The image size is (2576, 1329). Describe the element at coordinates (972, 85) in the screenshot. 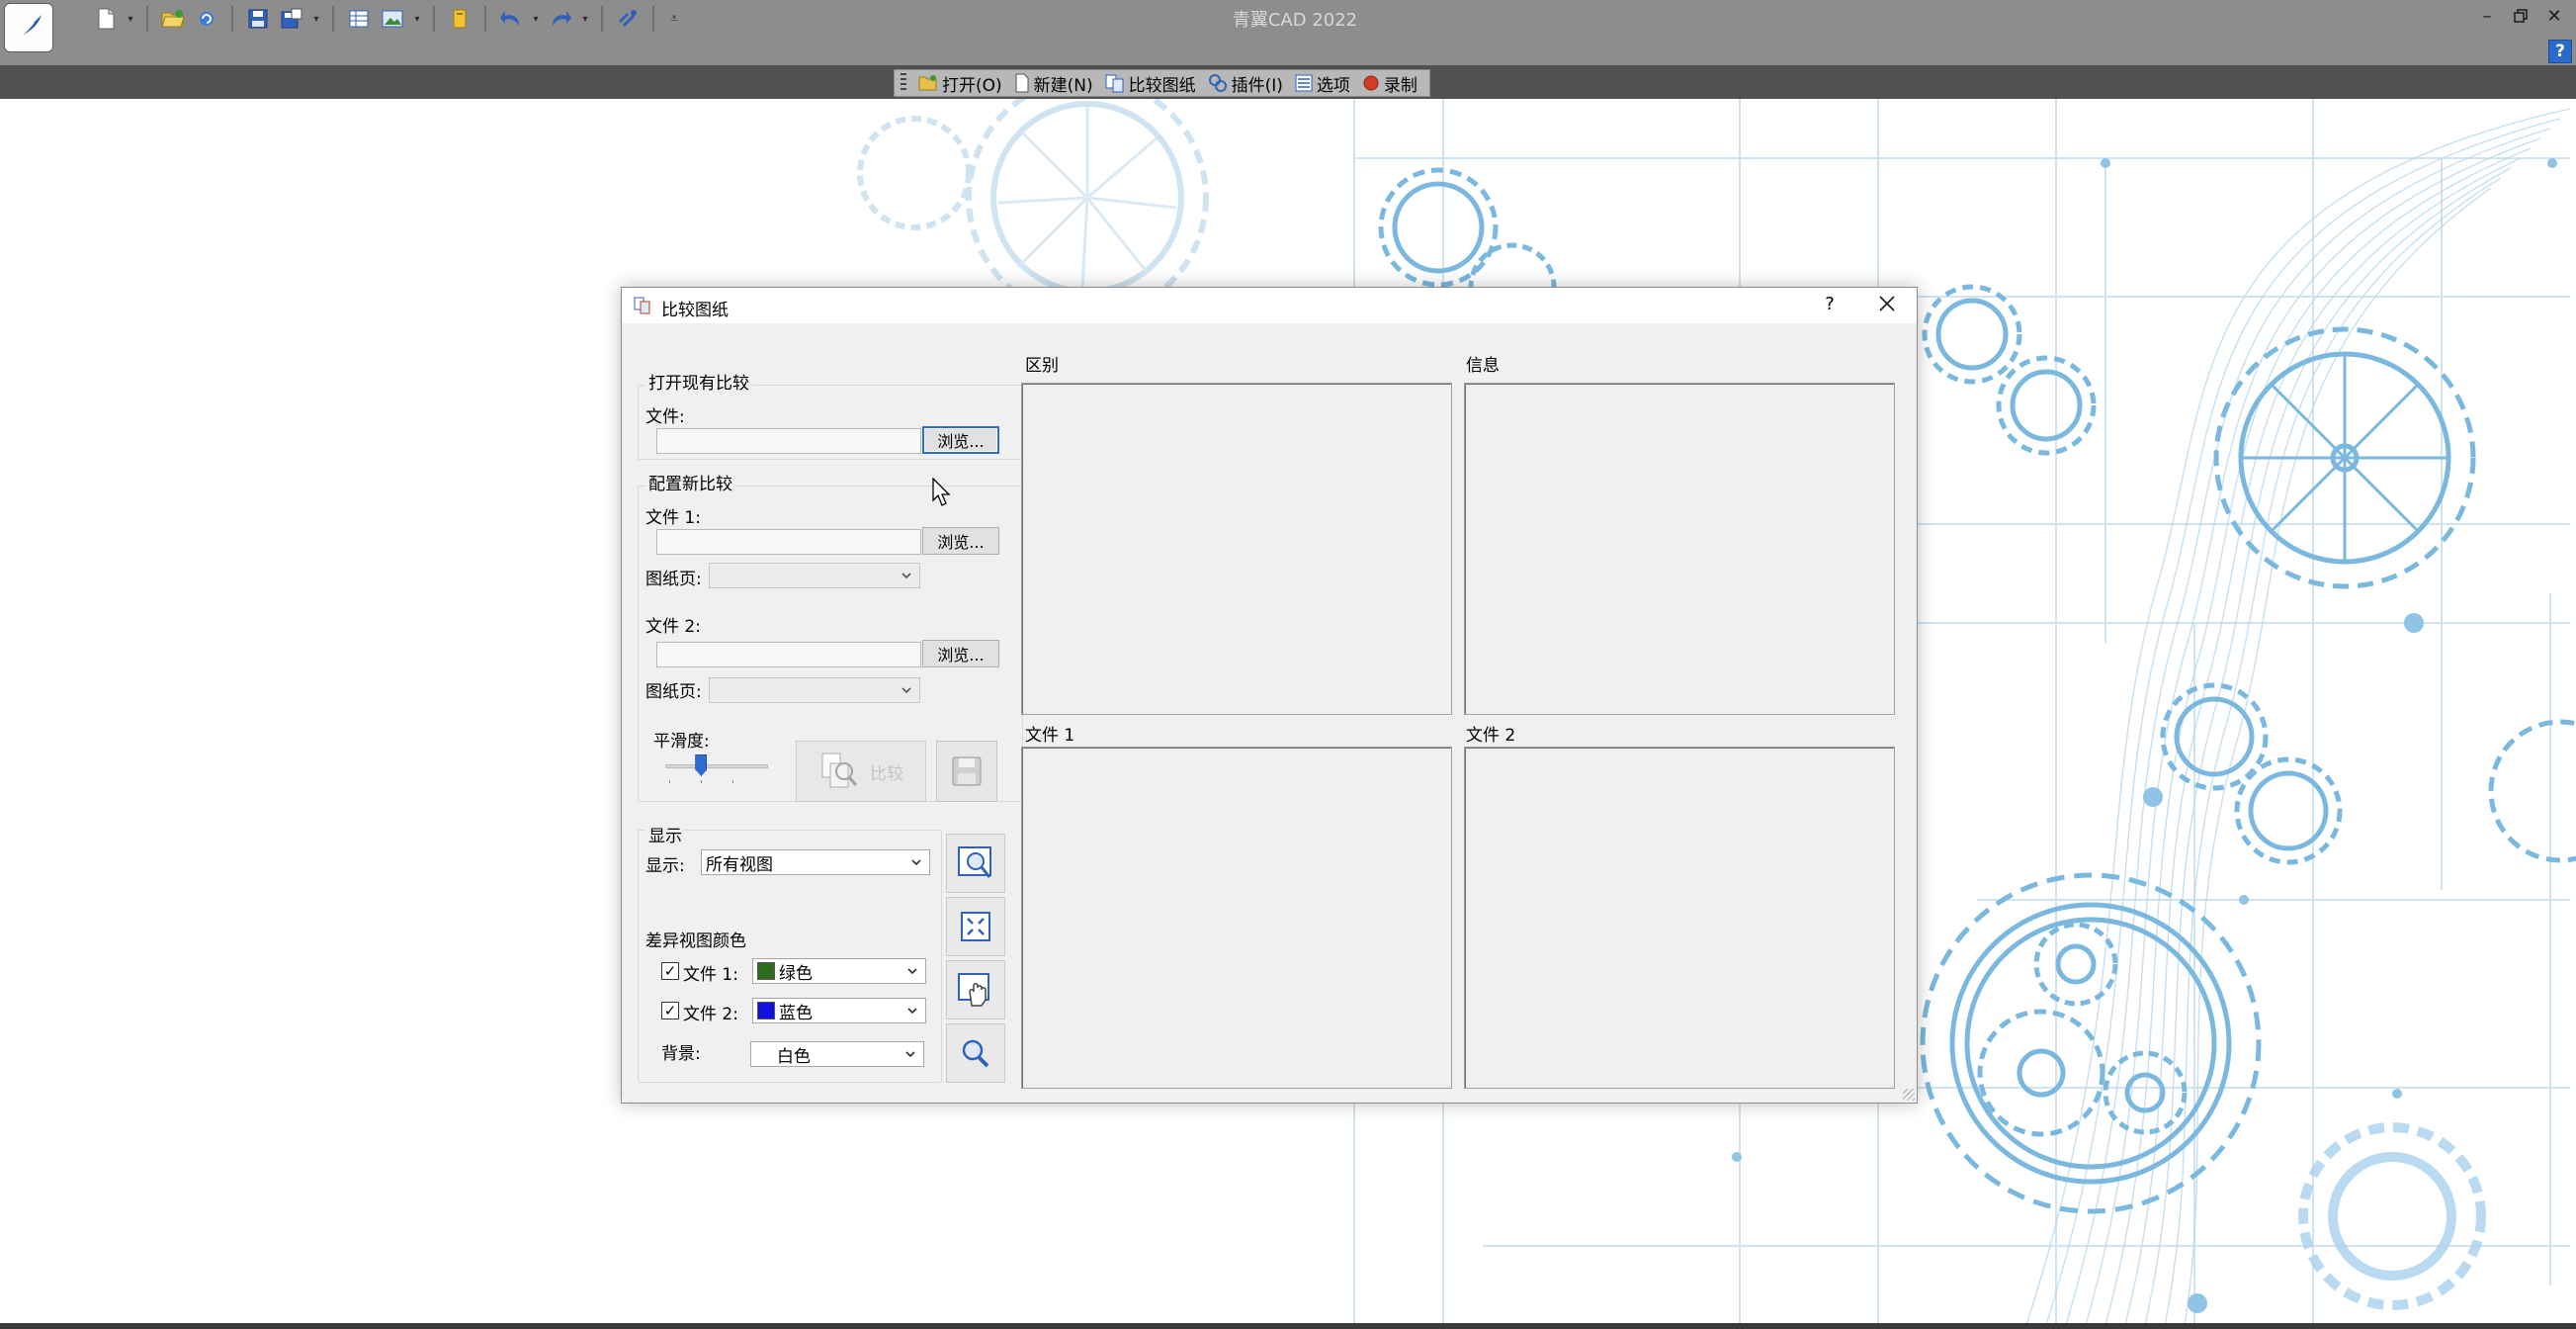

I see `toolbar-open-label: 打开(O)` at that location.